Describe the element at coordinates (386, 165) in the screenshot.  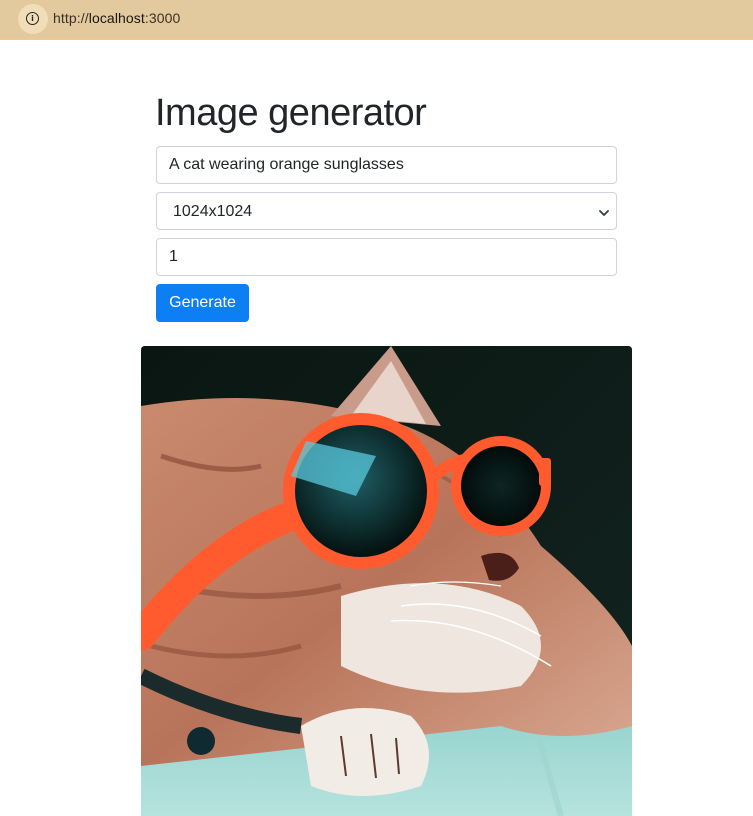
I see `prompt-input` at that location.